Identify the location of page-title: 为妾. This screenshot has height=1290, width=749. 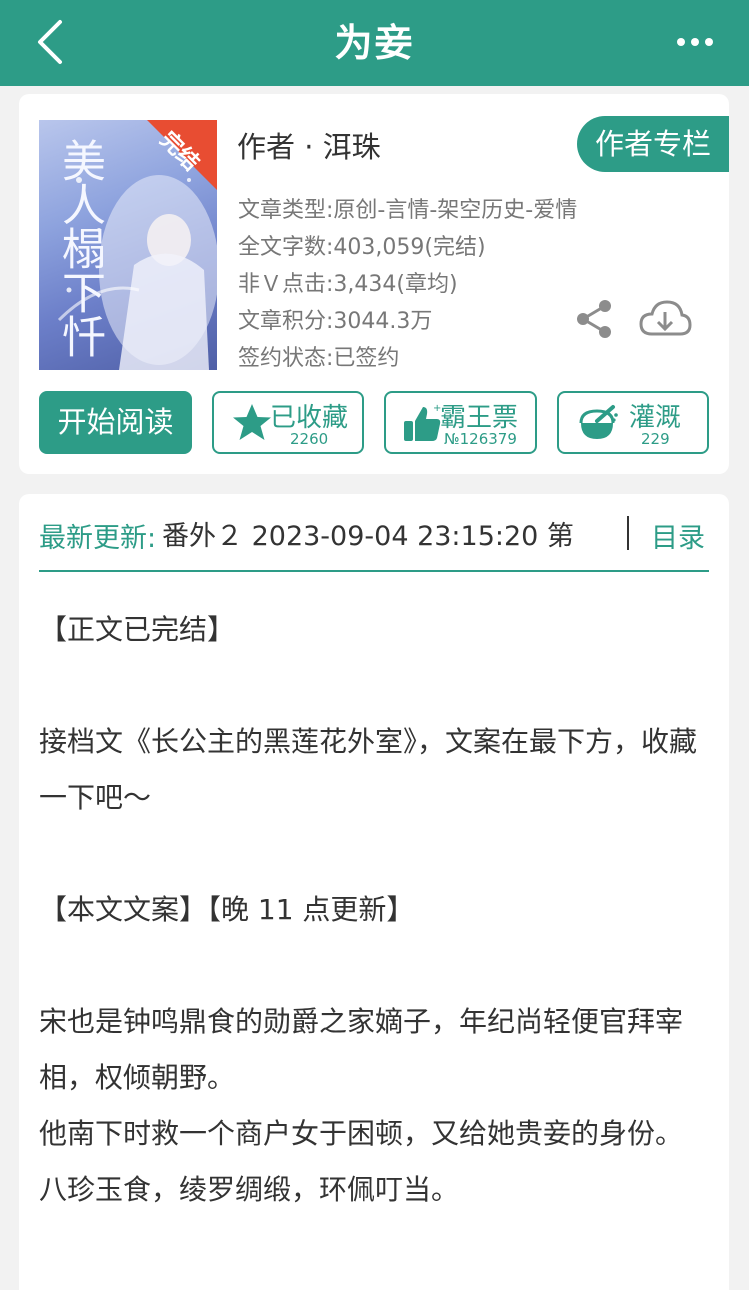
(374, 43).